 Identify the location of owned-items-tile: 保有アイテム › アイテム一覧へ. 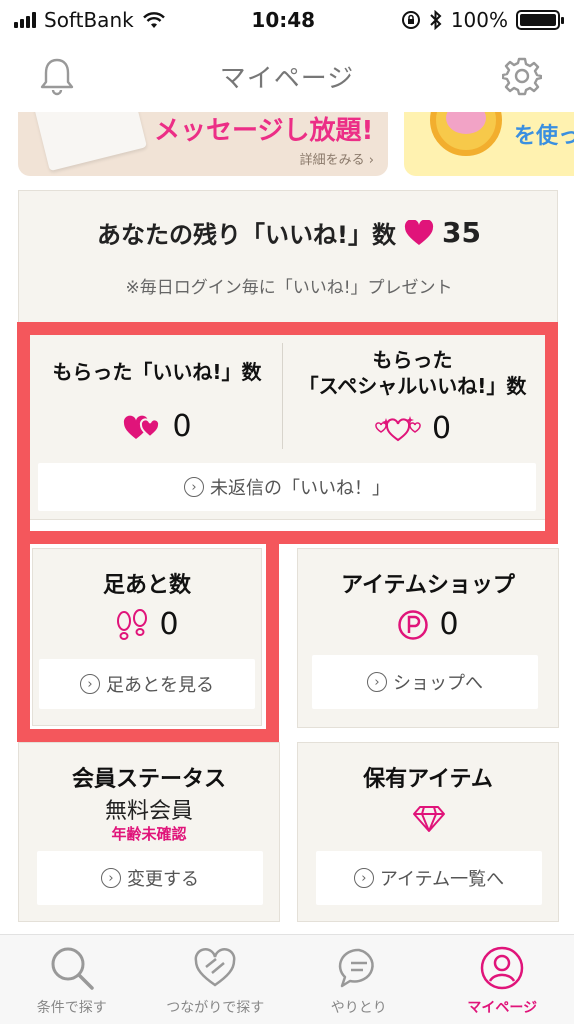
(428, 832).